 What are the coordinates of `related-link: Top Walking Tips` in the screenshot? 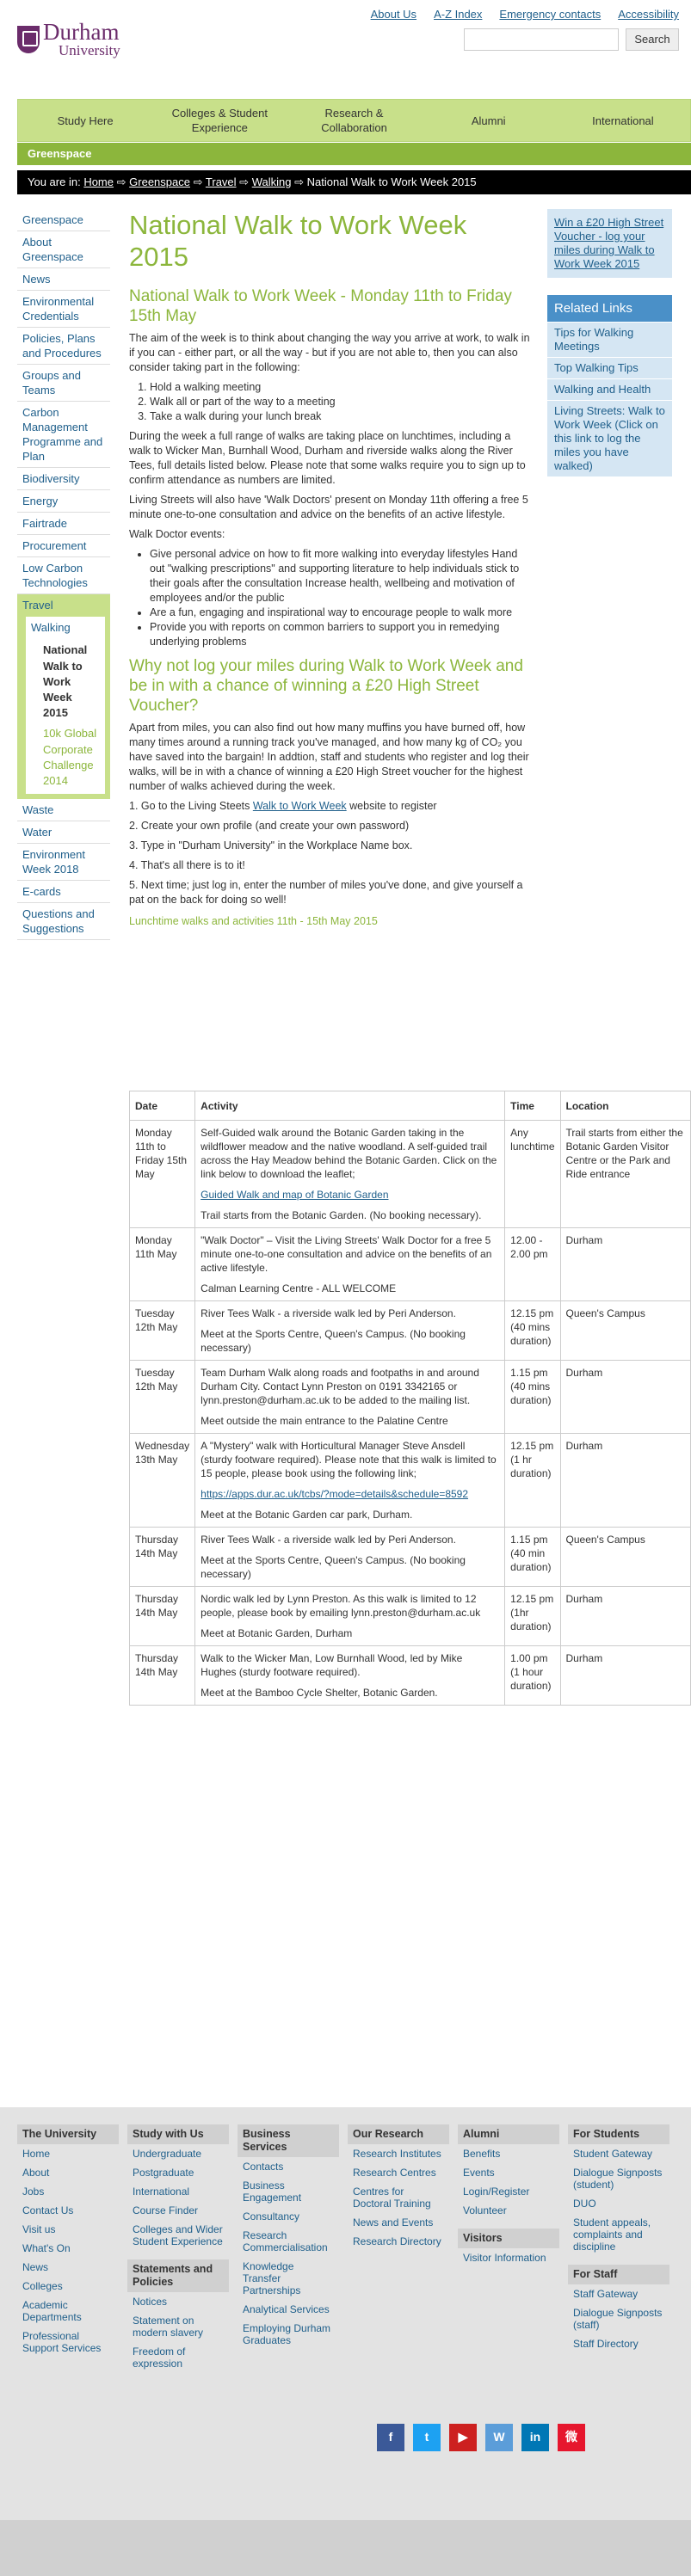 It's located at (596, 367).